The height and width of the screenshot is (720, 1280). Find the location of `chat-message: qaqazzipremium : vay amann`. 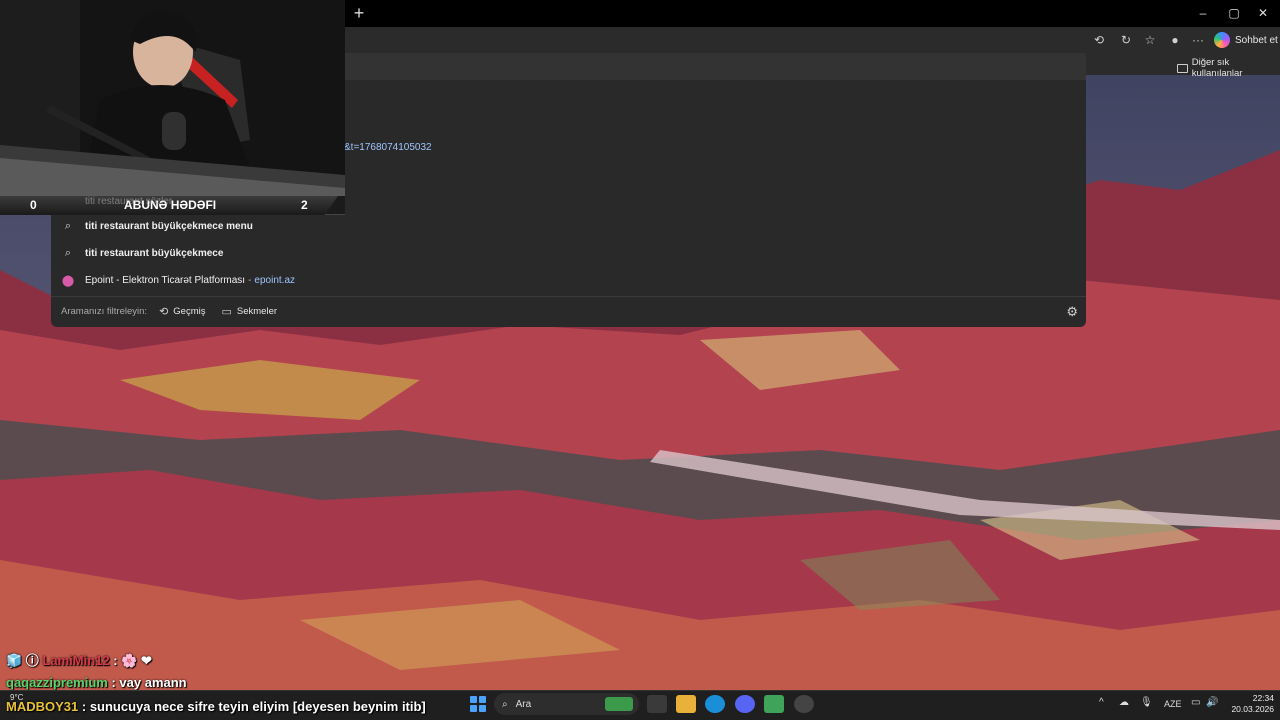

chat-message: qaqazzipremium : vay amann is located at coordinates (96, 682).